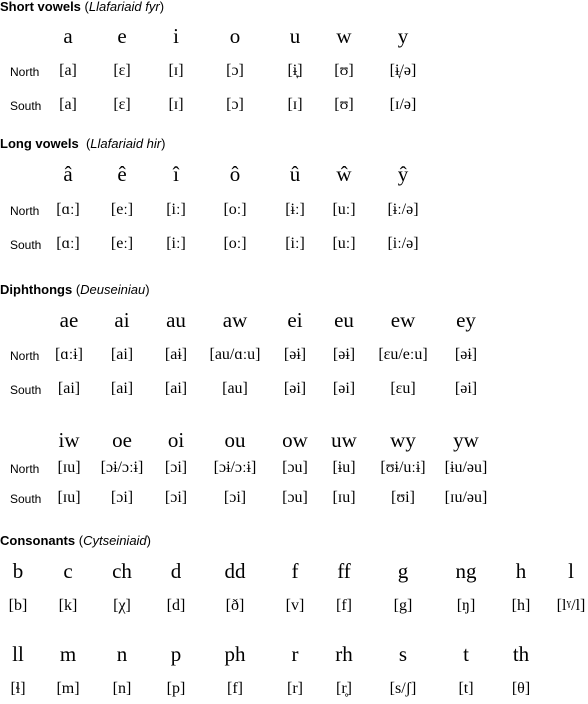 The height and width of the screenshot is (704, 588). Describe the element at coordinates (122, 36) in the screenshot. I see `letter-cell: e` at that location.